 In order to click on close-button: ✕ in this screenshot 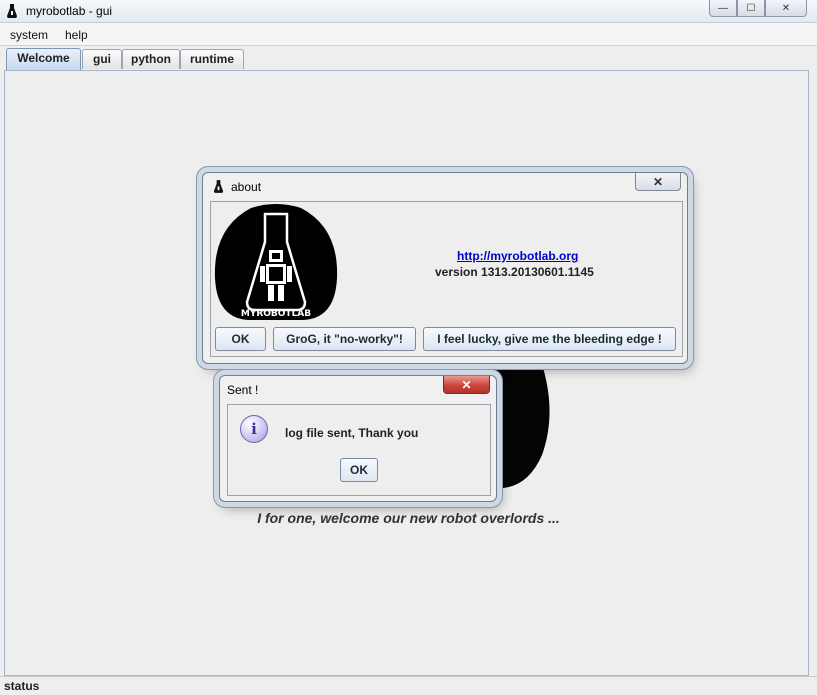, I will do `click(786, 8)`.